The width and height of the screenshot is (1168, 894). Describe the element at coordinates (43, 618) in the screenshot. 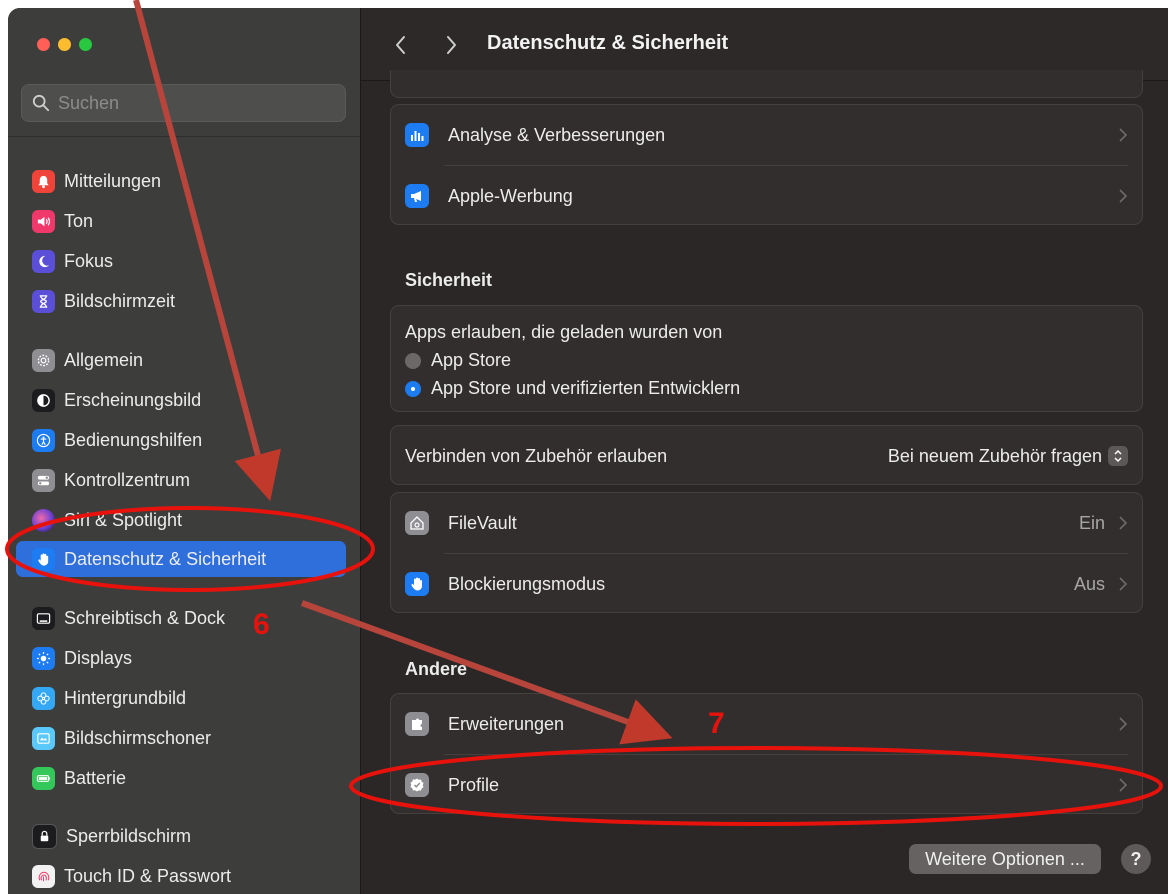

I see `dock-icon` at that location.